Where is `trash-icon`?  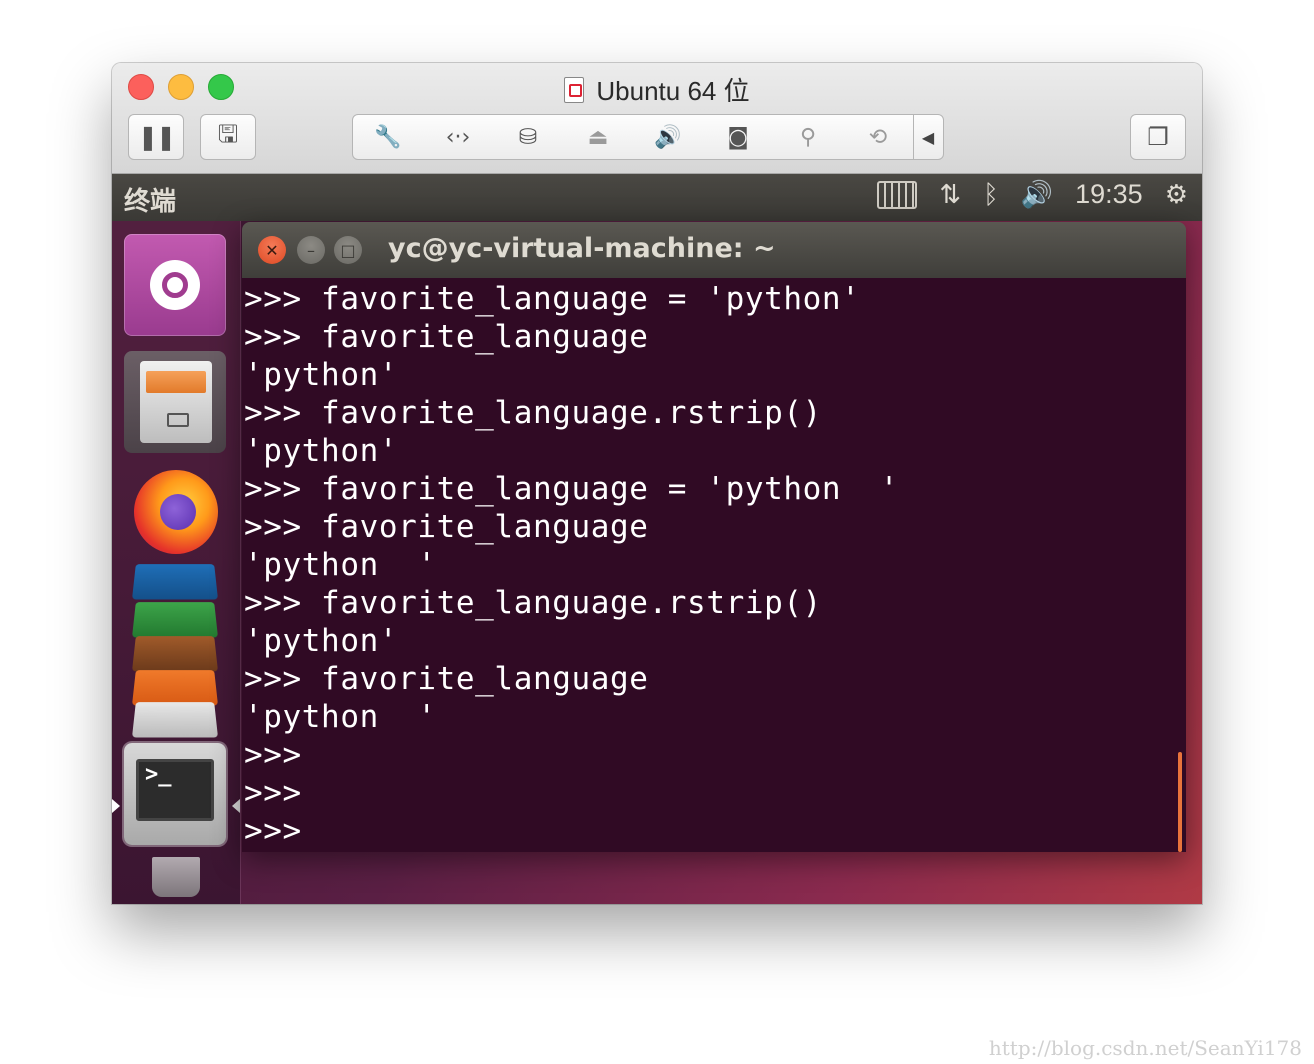 trash-icon is located at coordinates (176, 877).